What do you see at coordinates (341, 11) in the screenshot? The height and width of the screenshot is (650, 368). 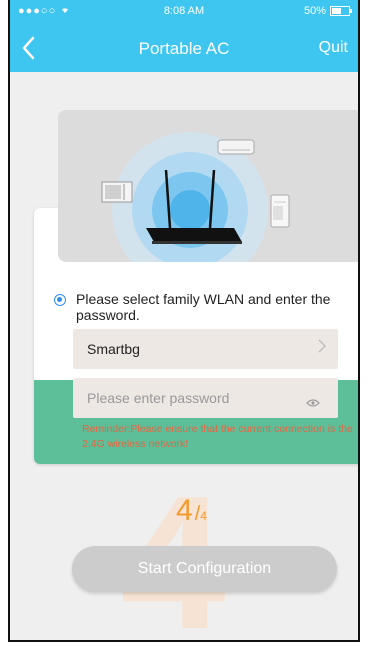 I see `battery-icon` at bounding box center [341, 11].